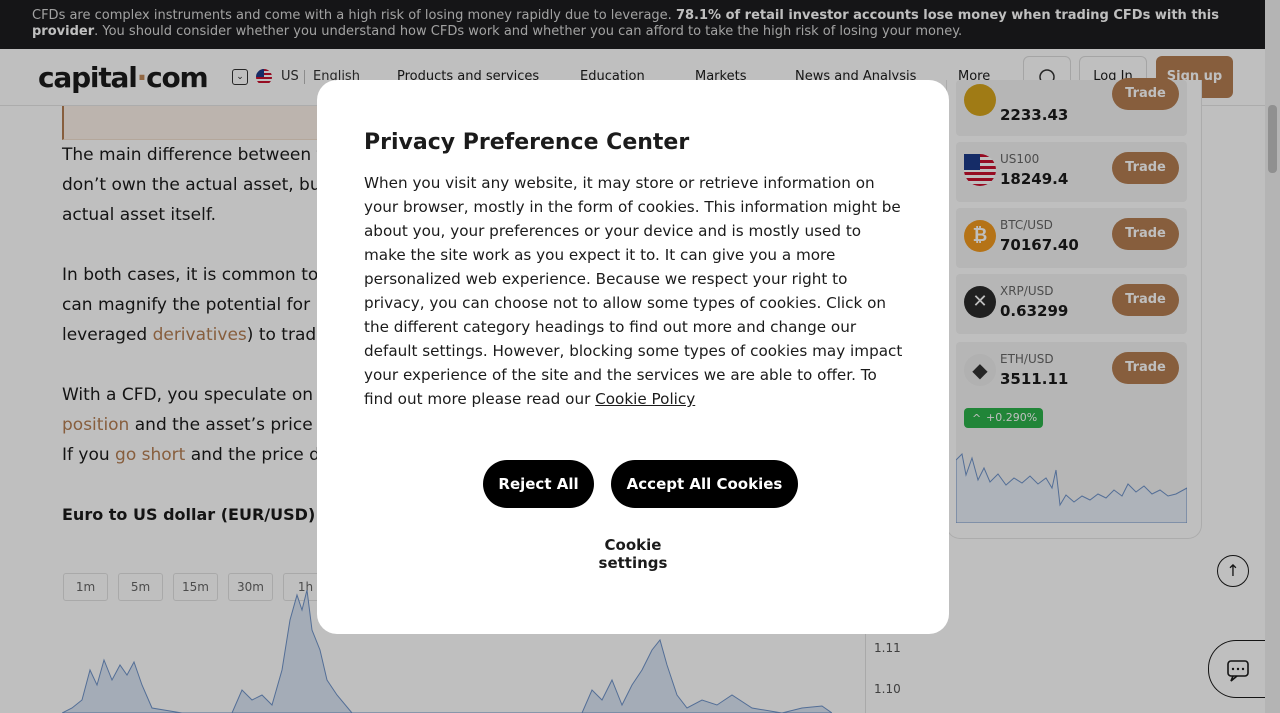 This screenshot has height=713, width=1280. Describe the element at coordinates (538, 484) in the screenshot. I see `reject-all-button: Reject All` at that location.